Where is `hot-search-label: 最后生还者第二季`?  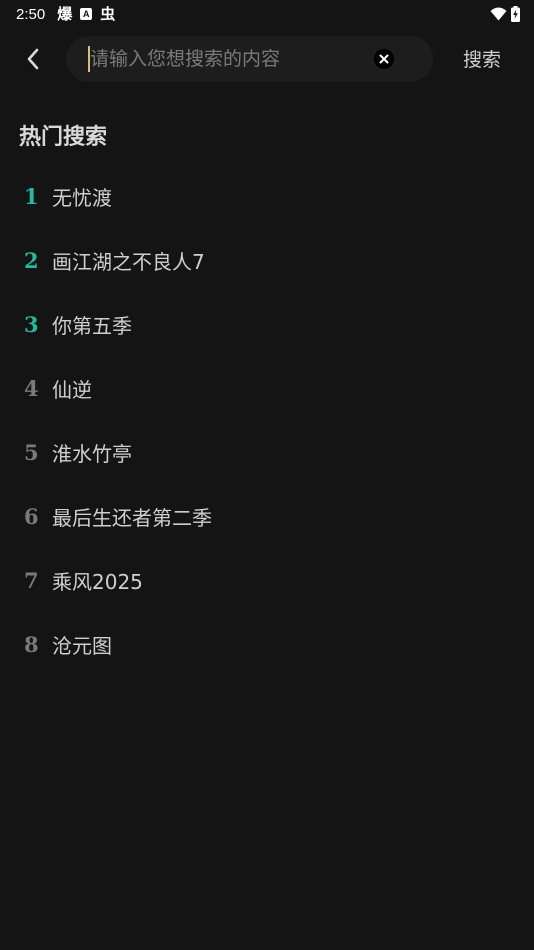
hot-search-label: 最后生还者第二季 is located at coordinates (132, 517).